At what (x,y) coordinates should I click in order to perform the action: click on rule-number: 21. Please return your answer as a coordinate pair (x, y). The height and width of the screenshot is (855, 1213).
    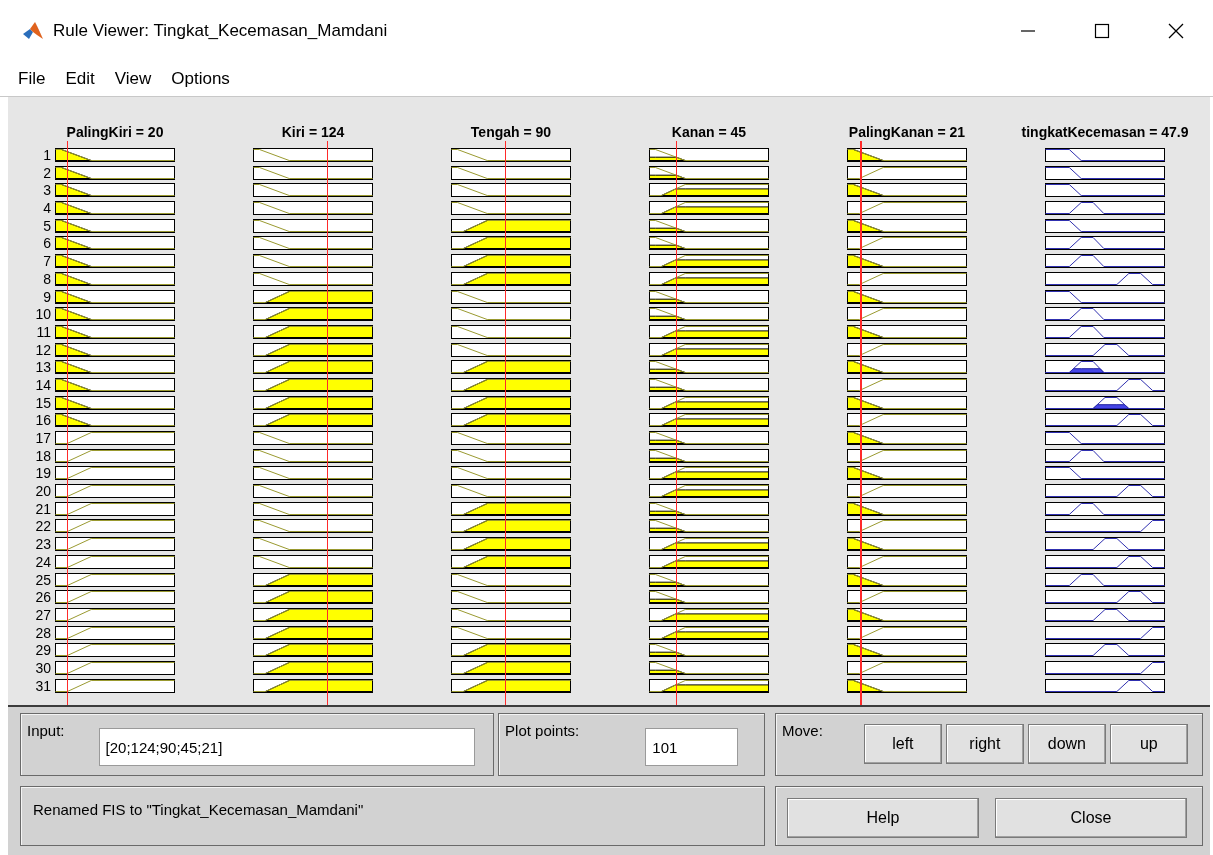
    Looking at the image, I should click on (43, 510).